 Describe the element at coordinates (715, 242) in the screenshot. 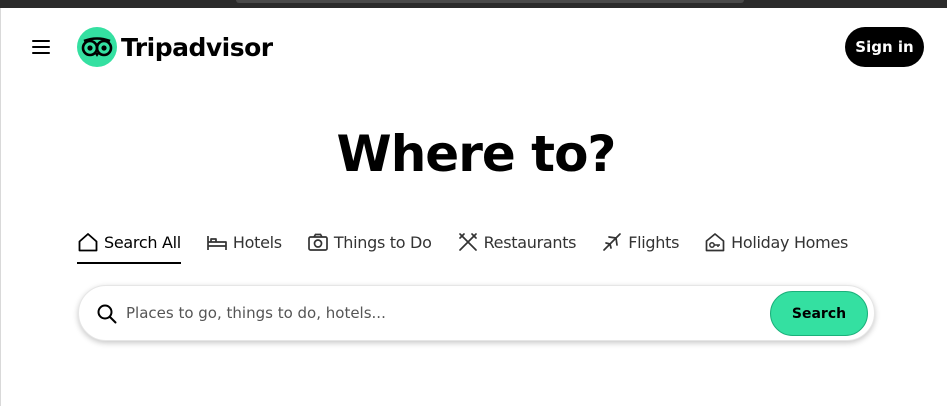

I see `house-key-icon` at that location.